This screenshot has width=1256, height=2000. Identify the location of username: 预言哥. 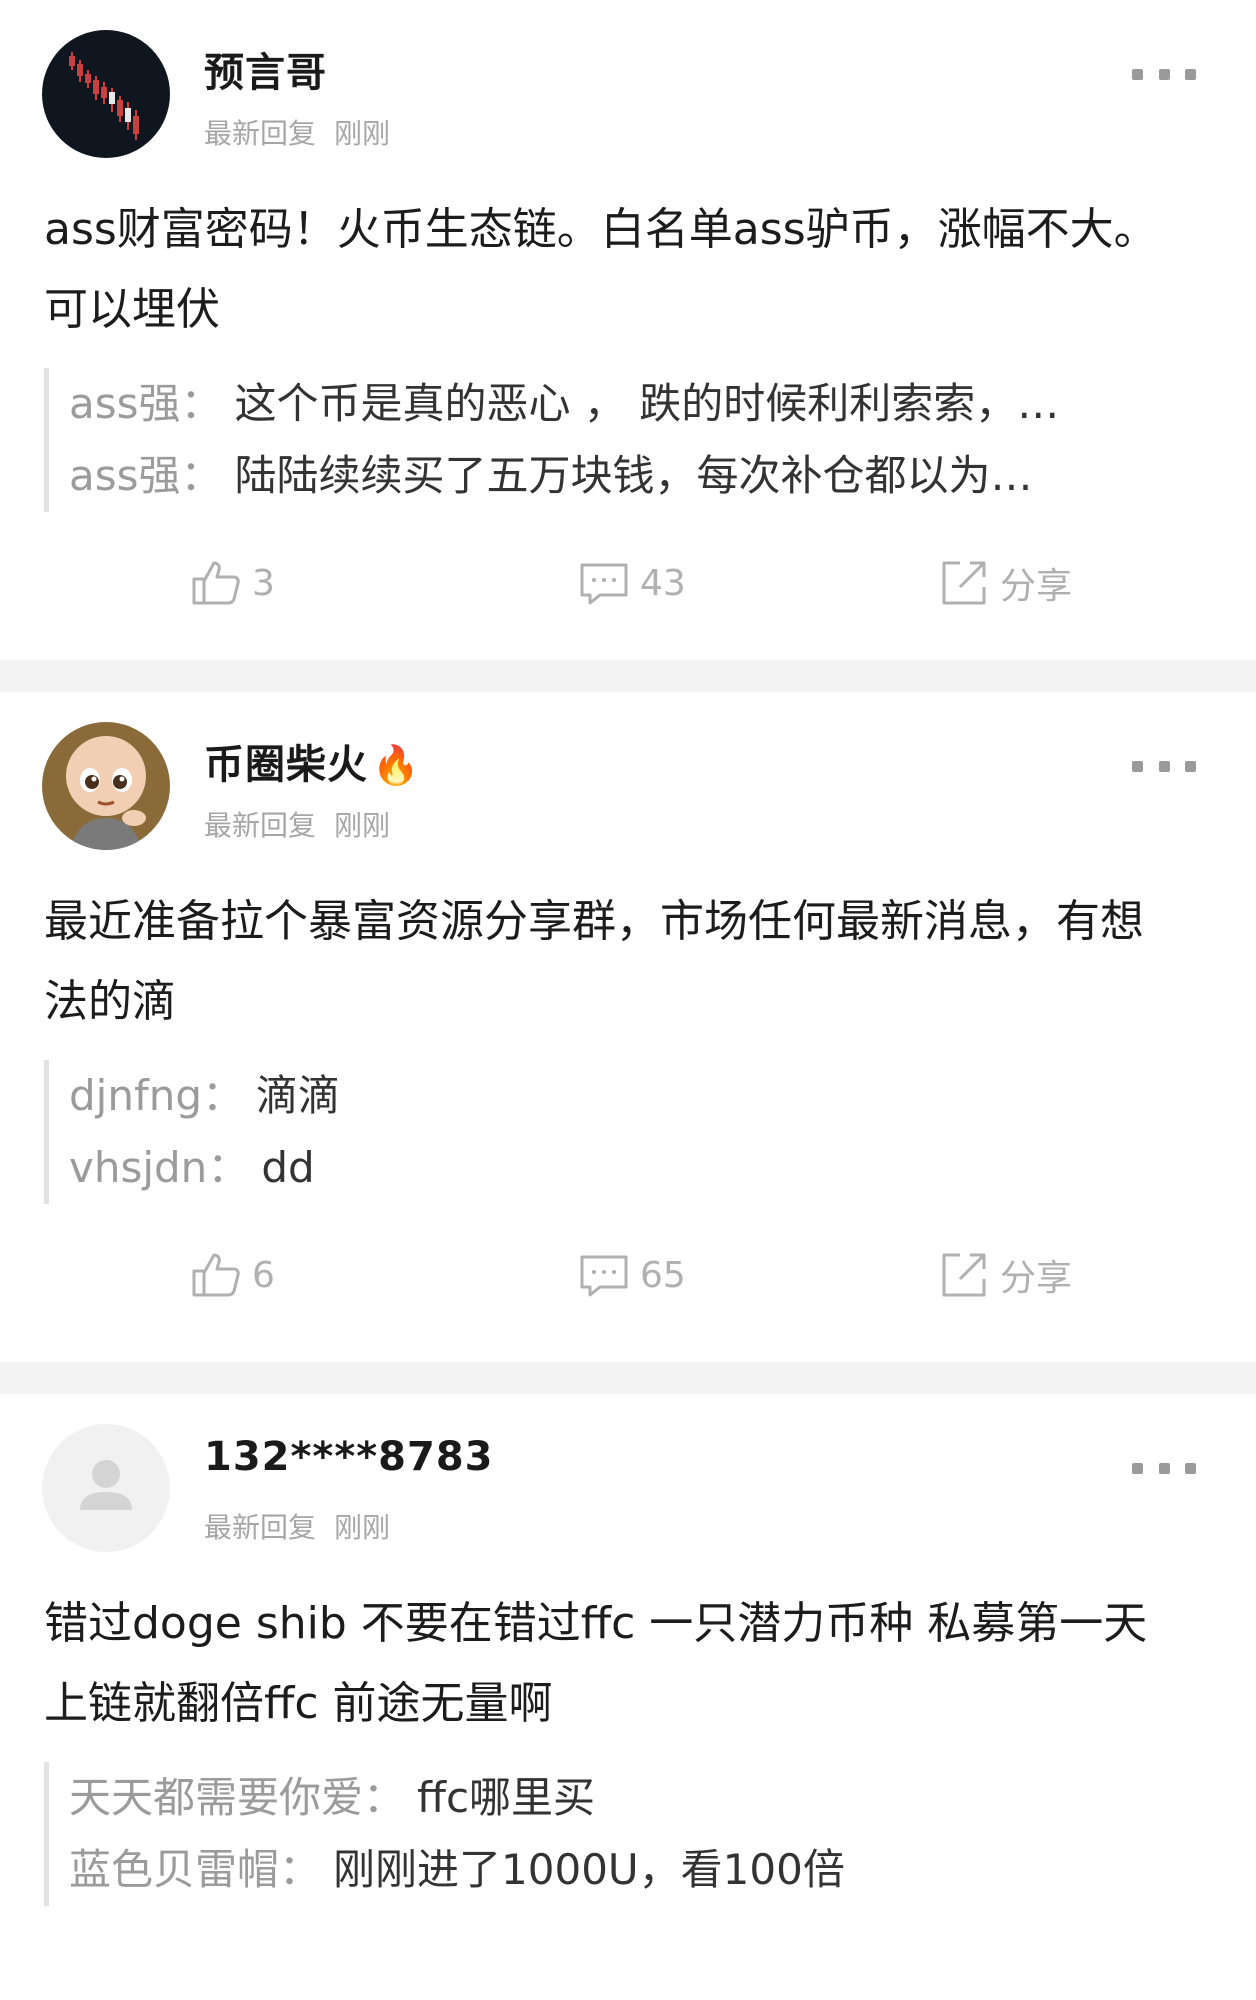
(265, 69).